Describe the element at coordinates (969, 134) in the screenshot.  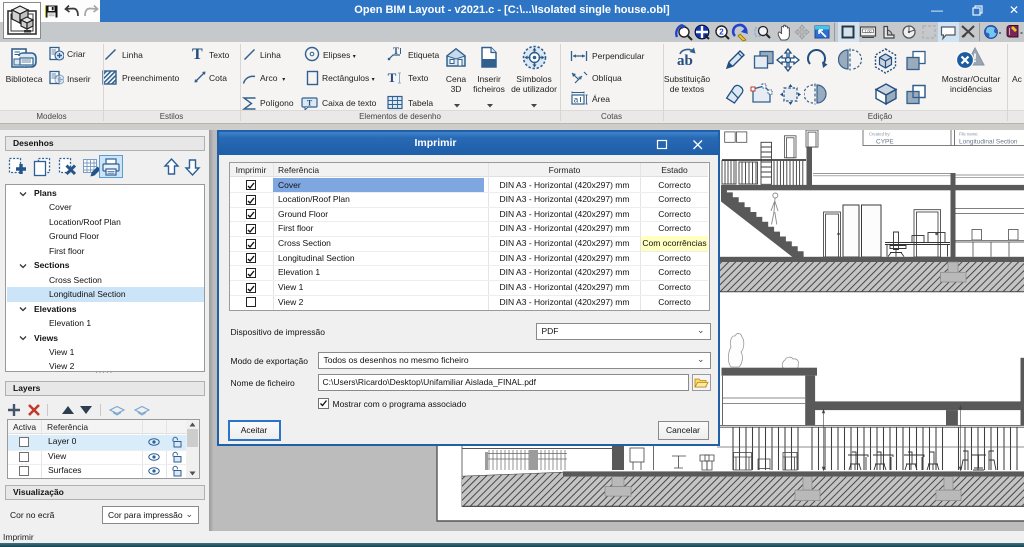
I see `svg-text: File name:` at that location.